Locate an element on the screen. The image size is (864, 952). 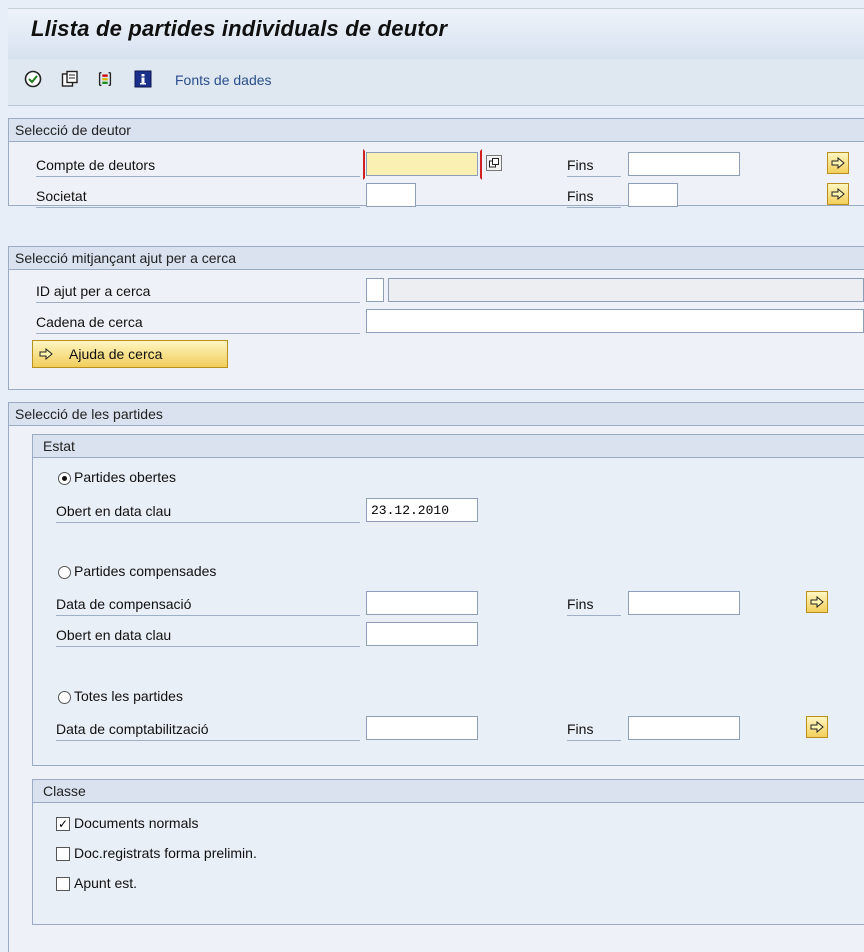
multiple-selection-icon is located at coordinates (494, 163).